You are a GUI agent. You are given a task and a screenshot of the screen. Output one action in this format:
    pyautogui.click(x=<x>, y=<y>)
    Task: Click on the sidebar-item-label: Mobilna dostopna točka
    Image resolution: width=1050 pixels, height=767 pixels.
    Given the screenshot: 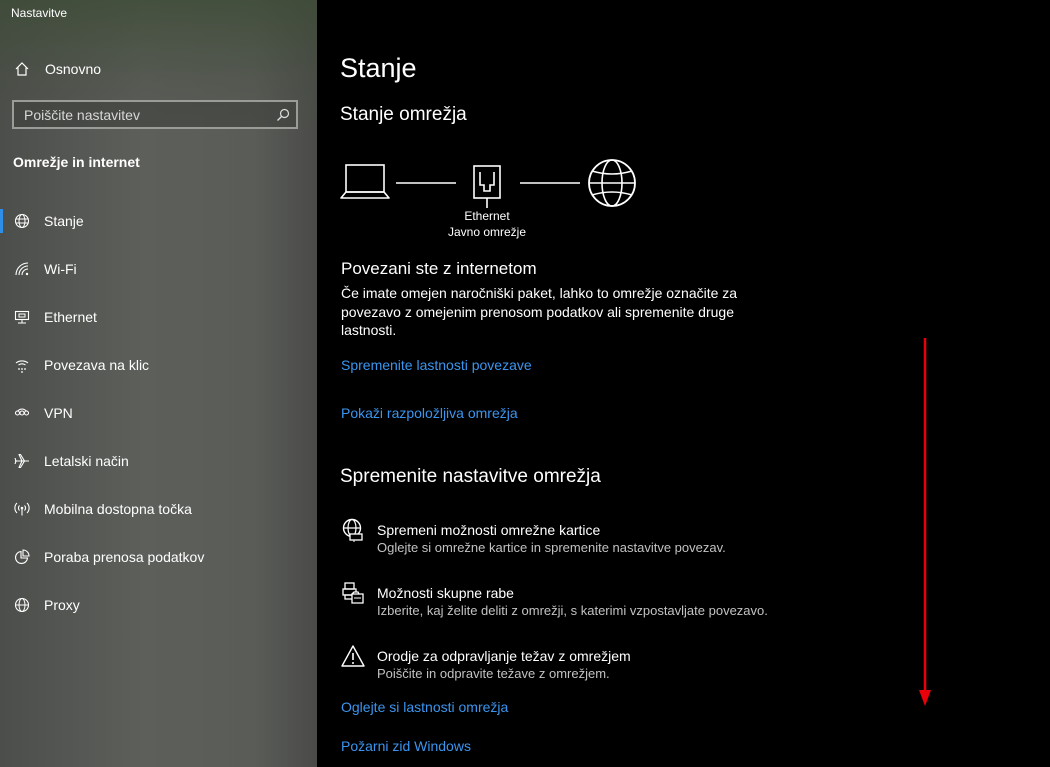 What is the action you would take?
    pyautogui.click(x=118, y=509)
    